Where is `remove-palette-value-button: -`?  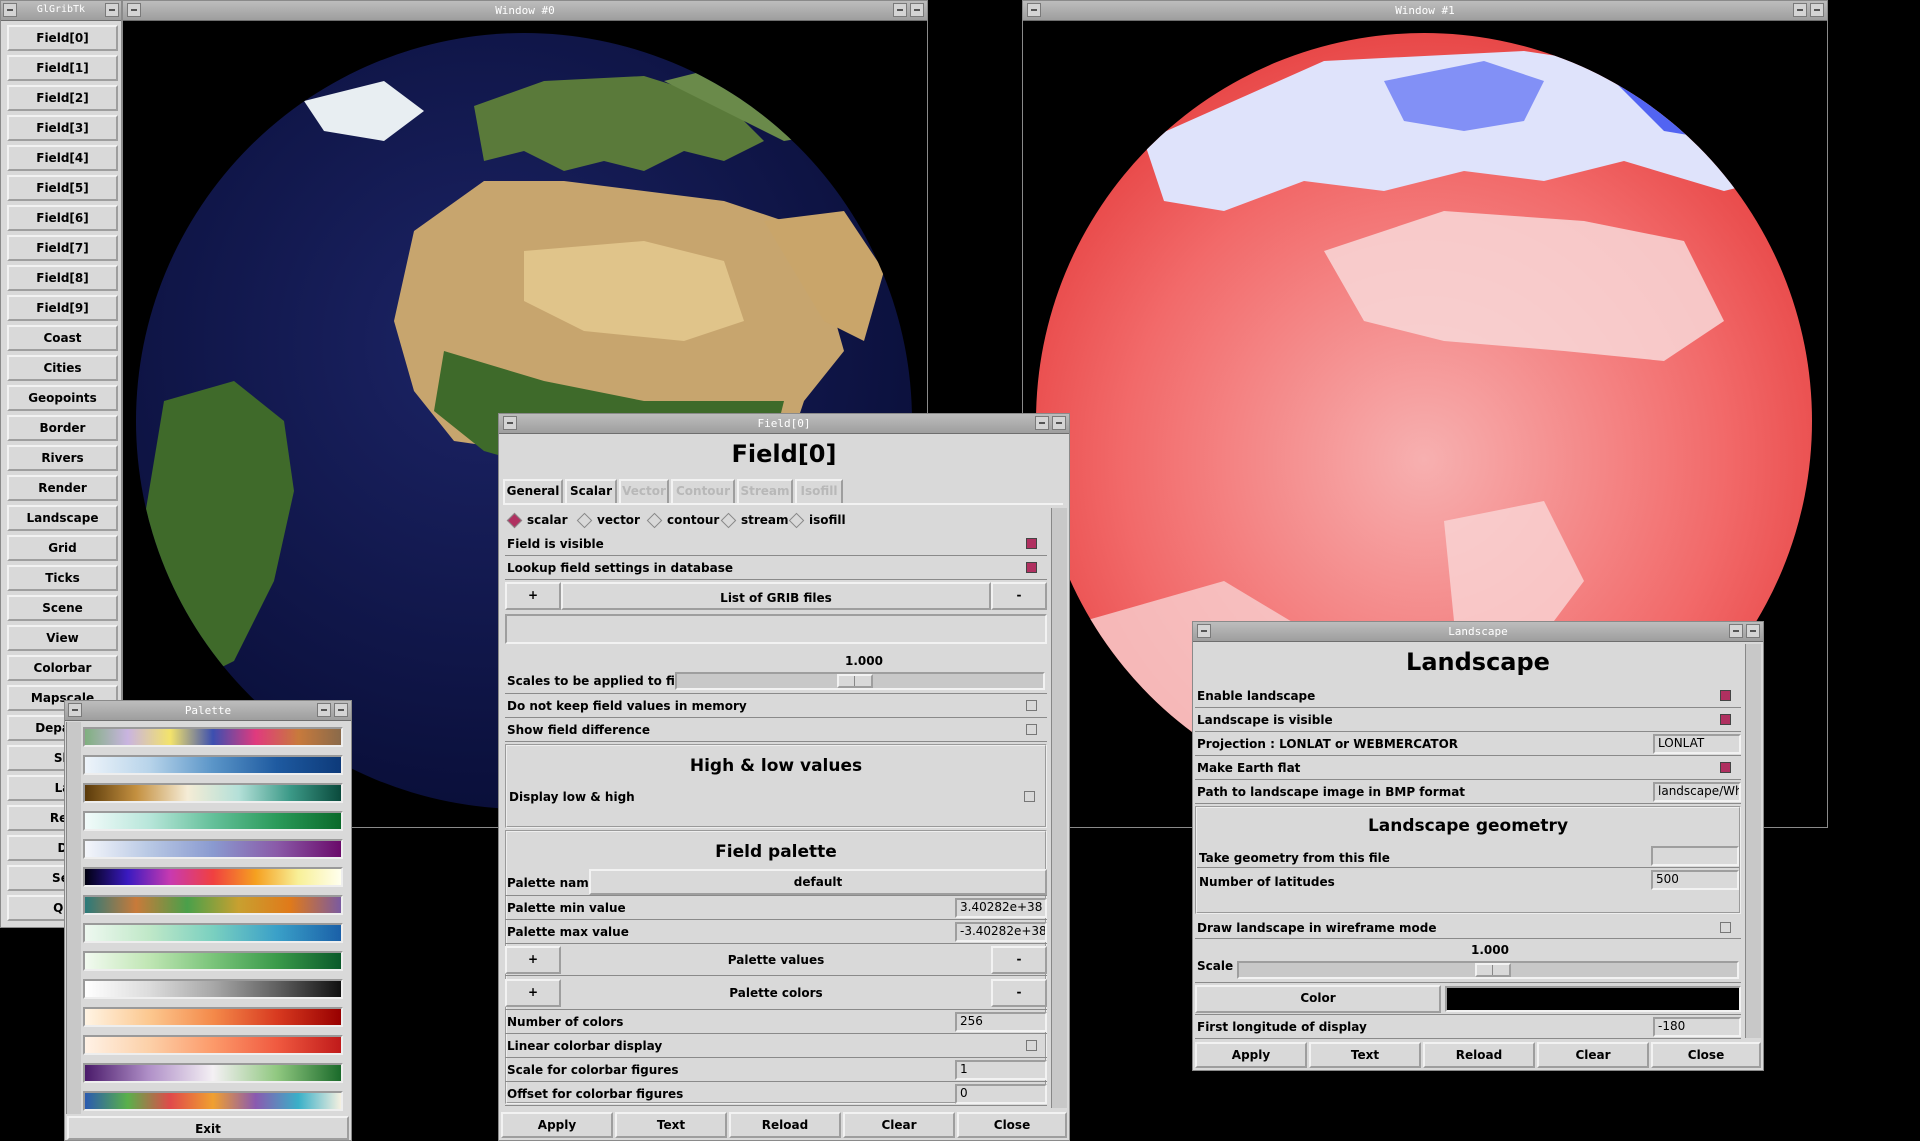
remove-palette-value-button: - is located at coordinates (1019, 960).